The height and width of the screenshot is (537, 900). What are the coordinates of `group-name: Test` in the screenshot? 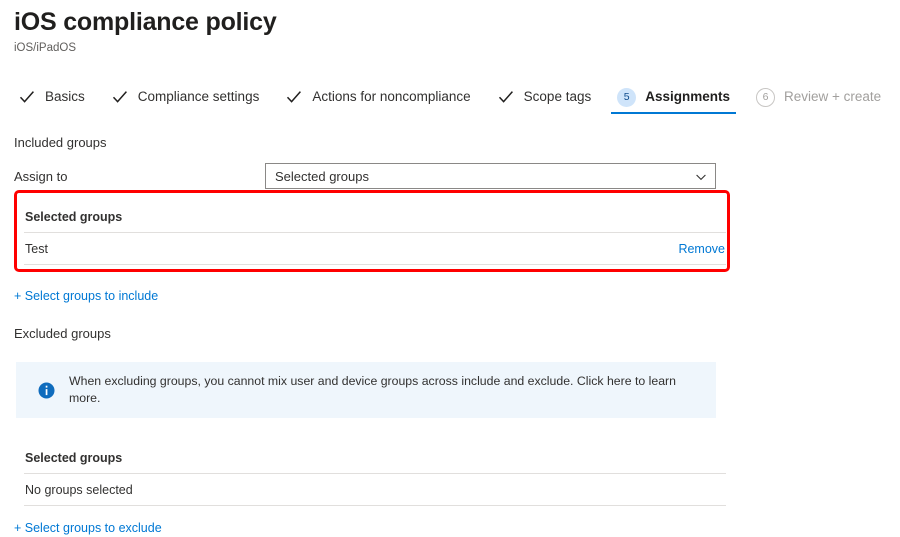 It's located at (36, 248).